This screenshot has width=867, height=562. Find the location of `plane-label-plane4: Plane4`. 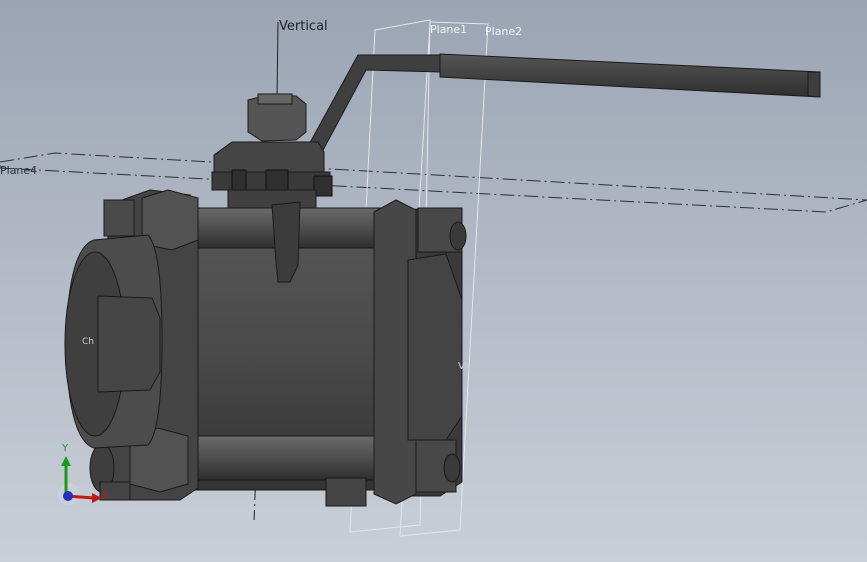

plane-label-plane4: Plane4 is located at coordinates (18, 170).